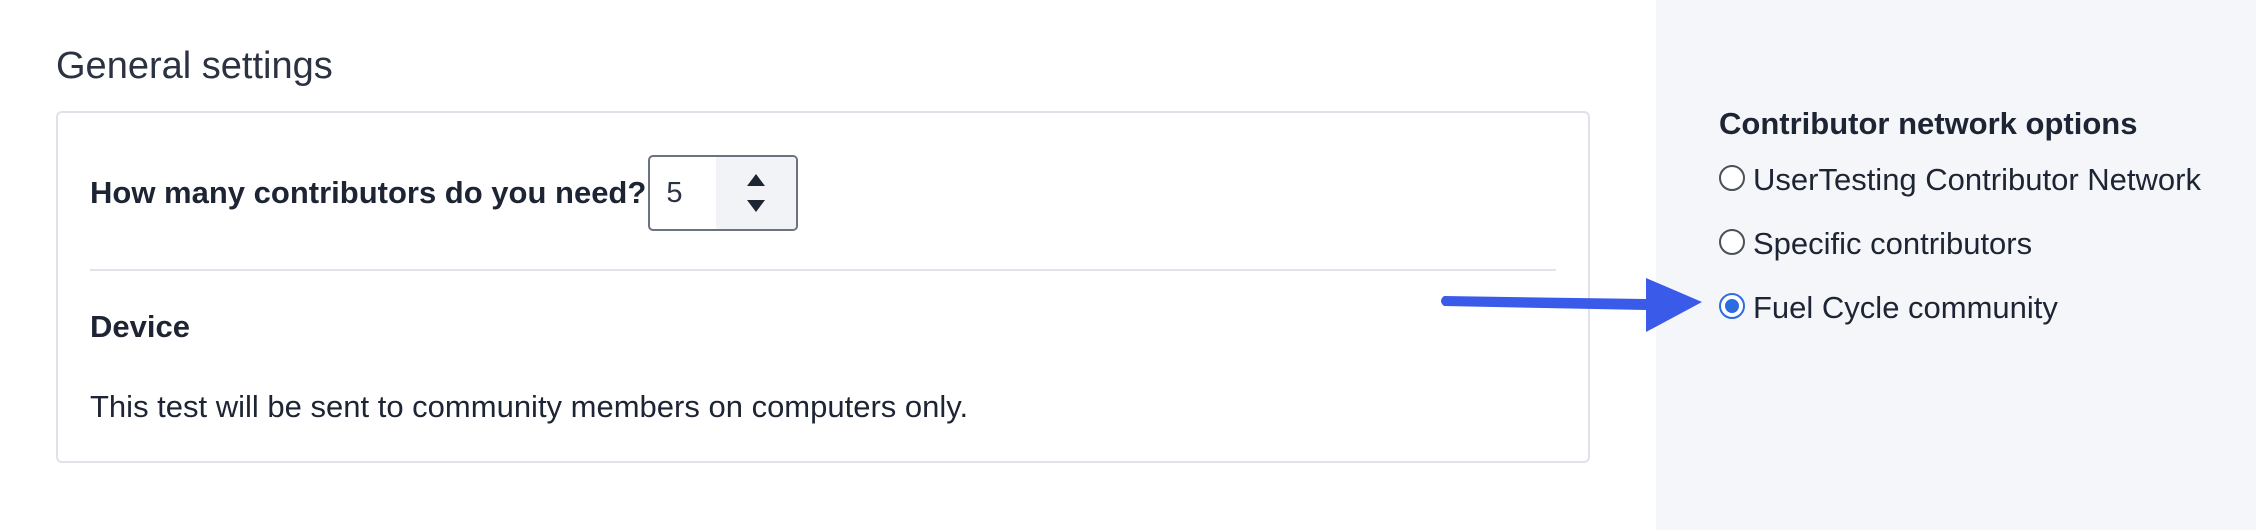 This screenshot has width=2256, height=530. What do you see at coordinates (756, 180) in the screenshot?
I see `increment-icon` at bounding box center [756, 180].